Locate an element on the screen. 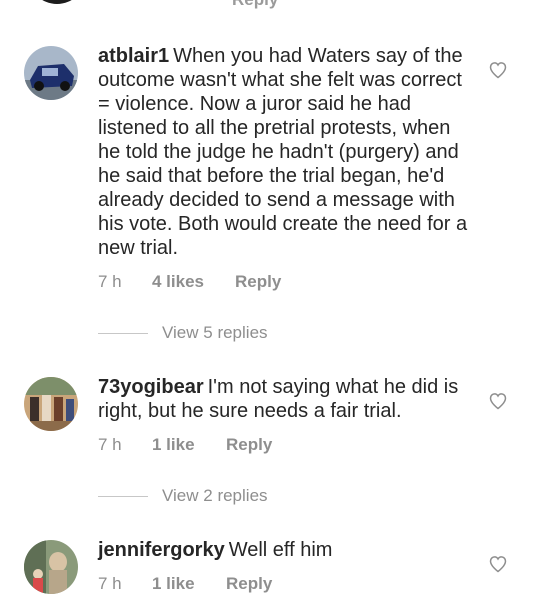  view-replies-label: View 5 replies is located at coordinates (215, 332).